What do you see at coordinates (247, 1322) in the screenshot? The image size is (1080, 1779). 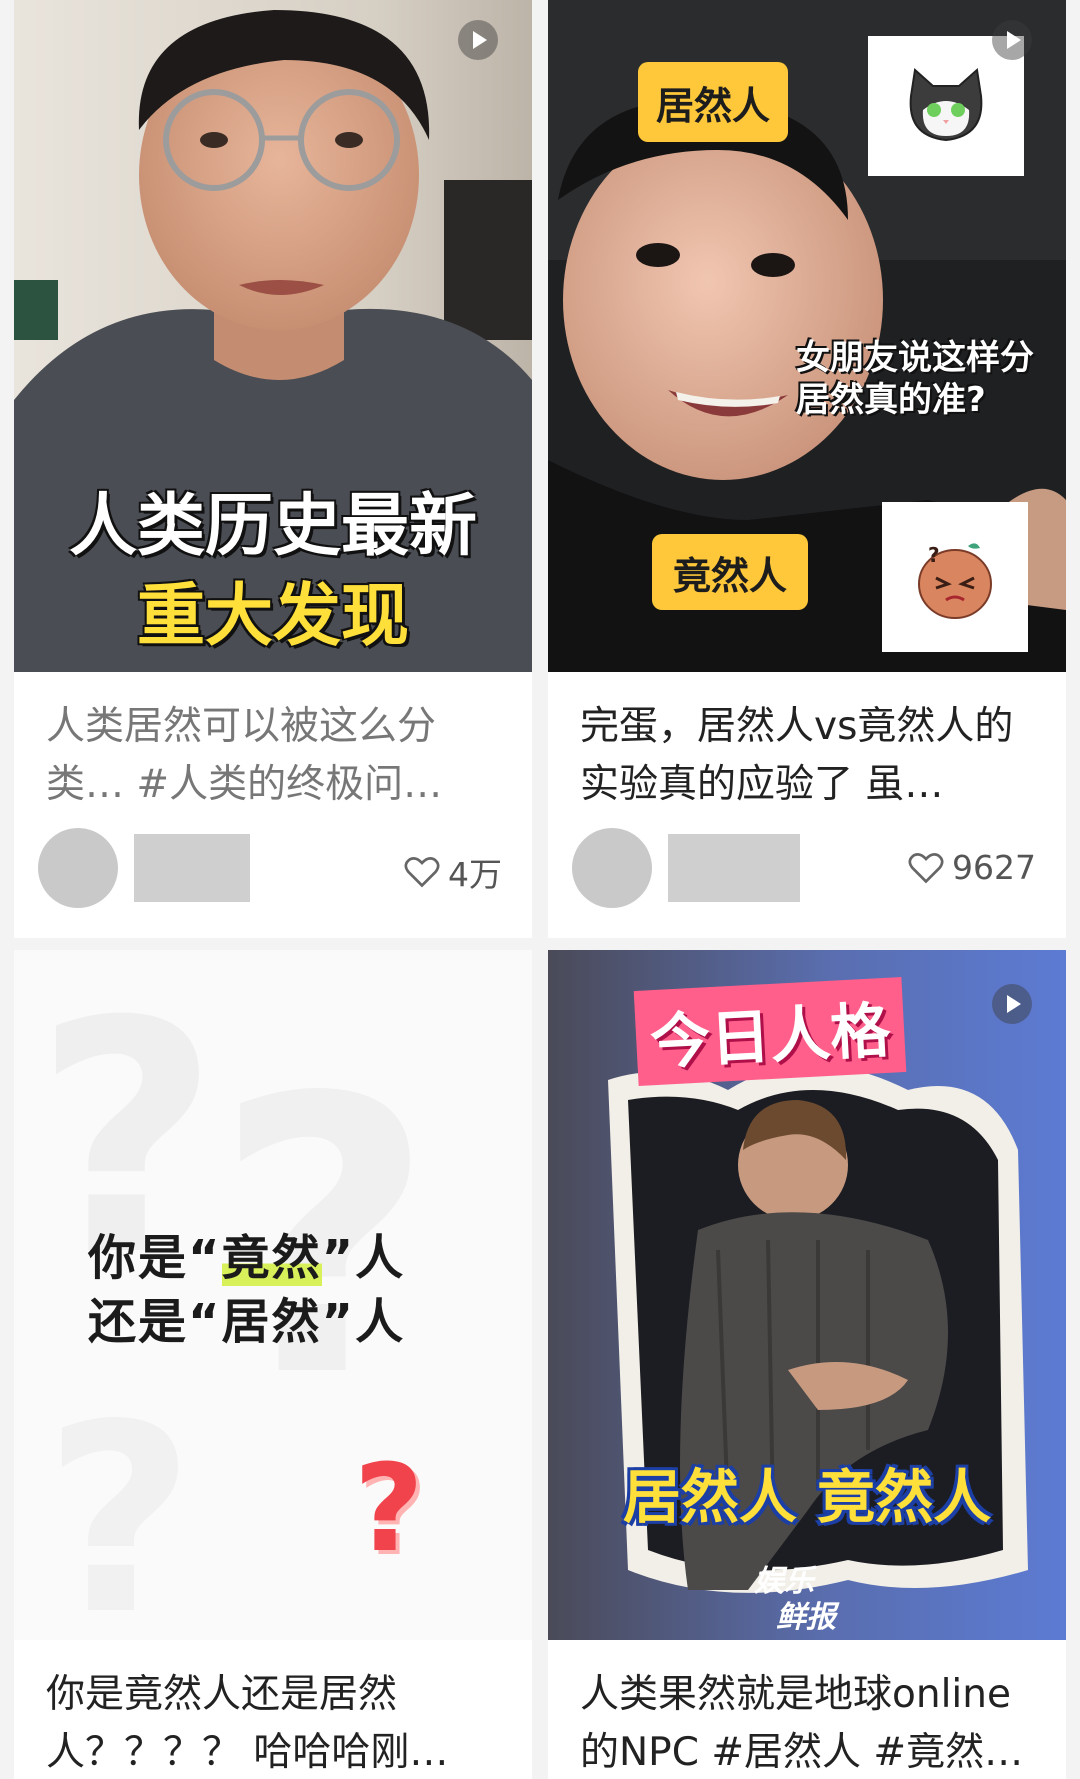 I see `poster-line2: 还是“居然”人` at bounding box center [247, 1322].